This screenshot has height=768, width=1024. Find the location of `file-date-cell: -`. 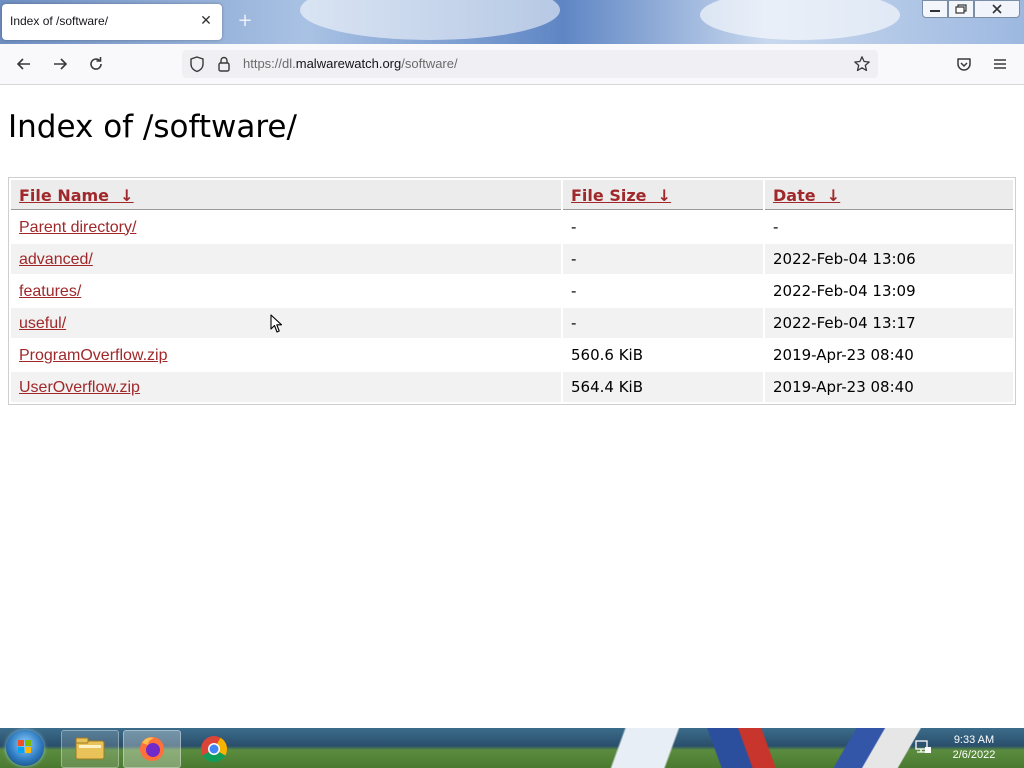

file-date-cell: - is located at coordinates (776, 227).